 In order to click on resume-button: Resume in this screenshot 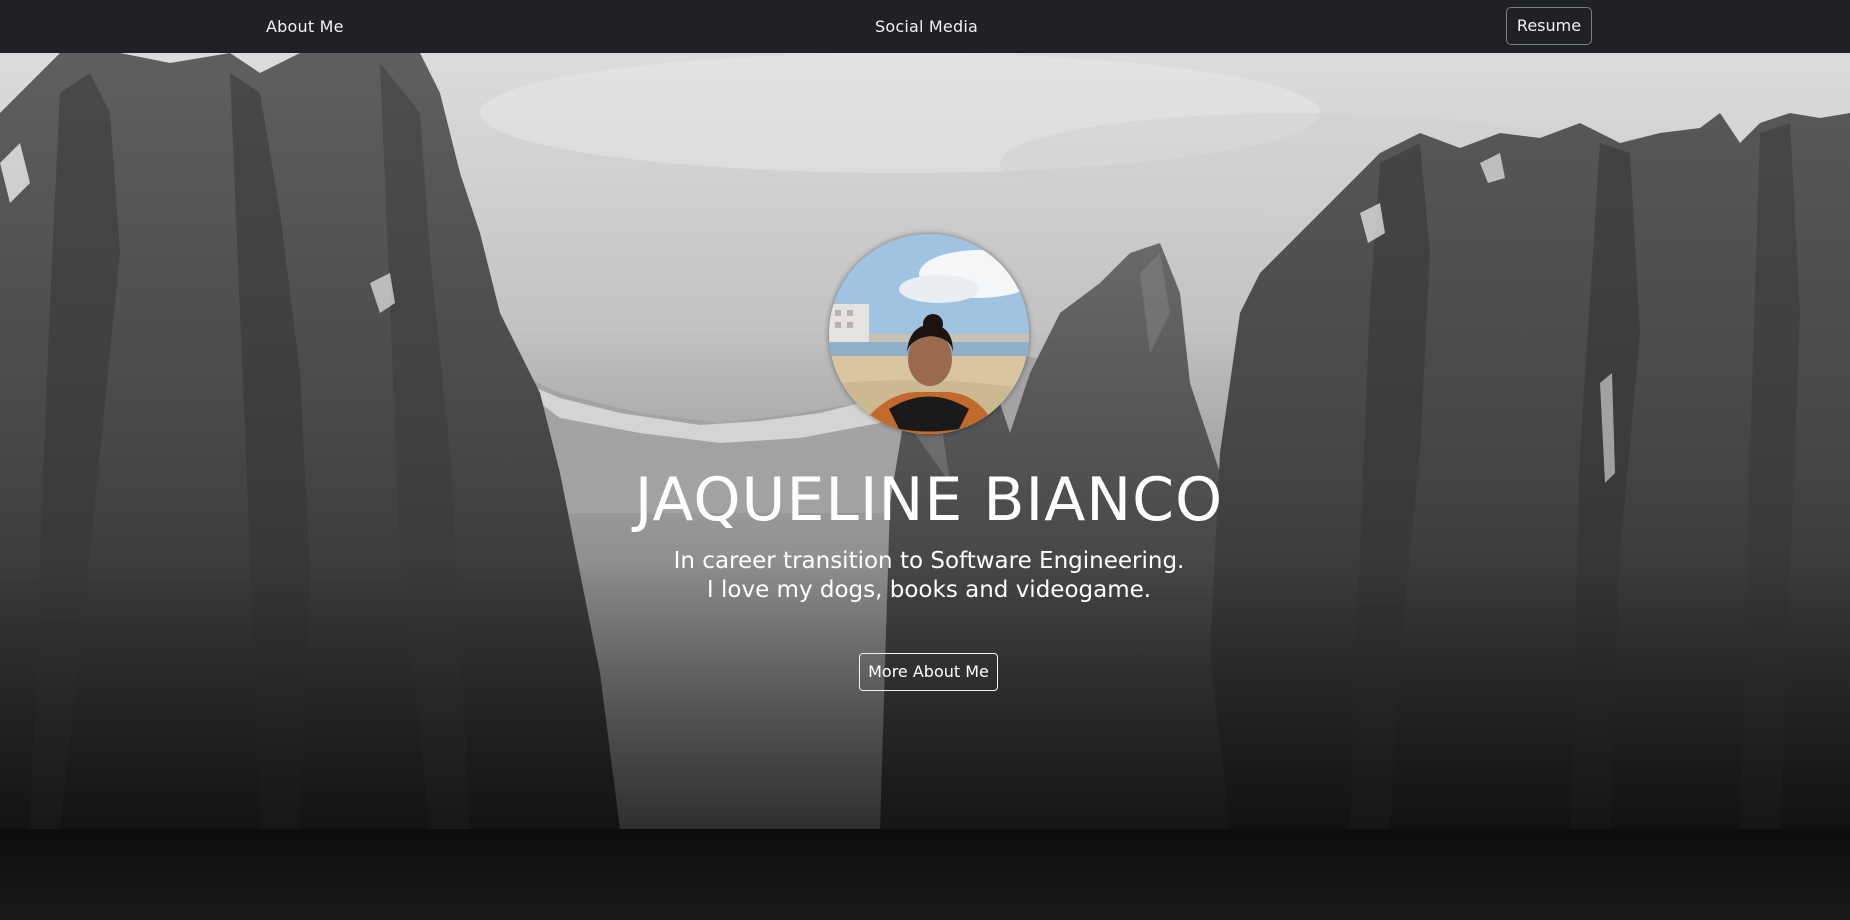, I will do `click(1549, 26)`.